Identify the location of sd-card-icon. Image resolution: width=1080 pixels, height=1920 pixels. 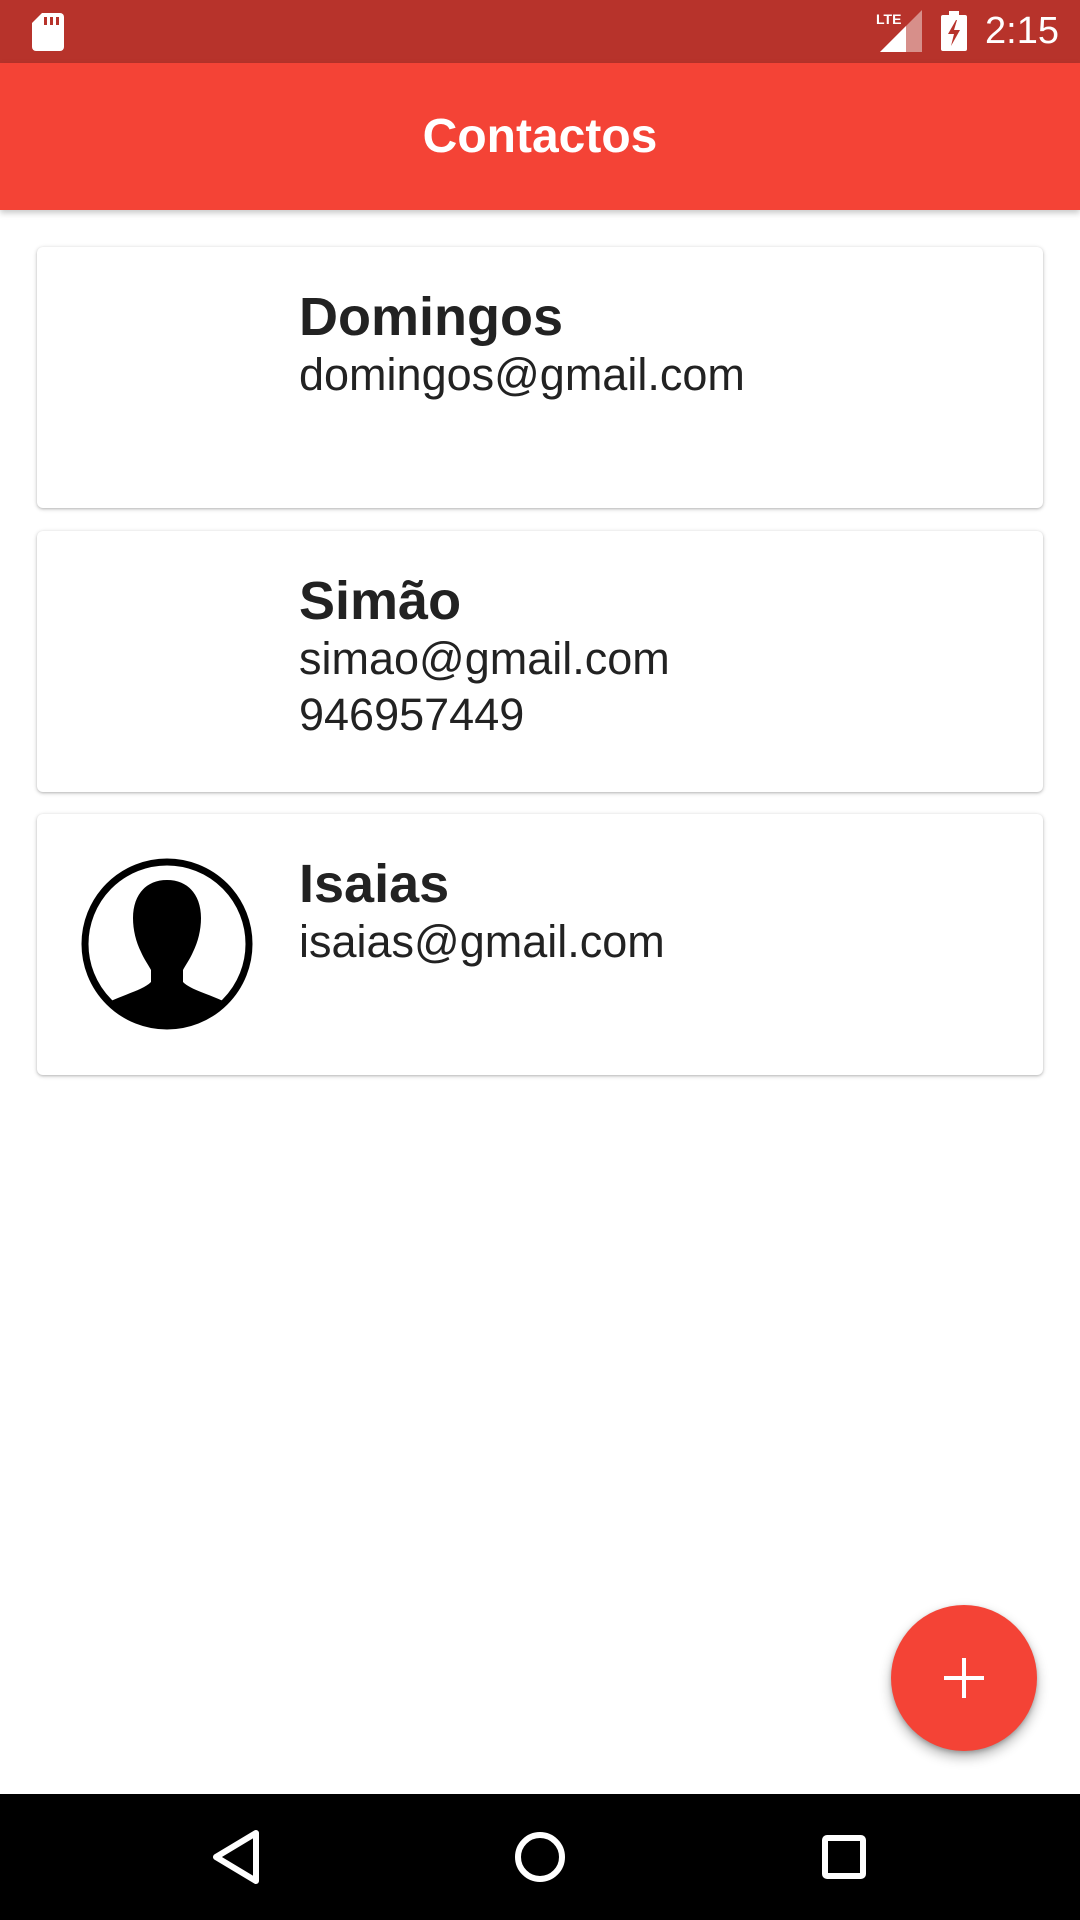
(48, 32).